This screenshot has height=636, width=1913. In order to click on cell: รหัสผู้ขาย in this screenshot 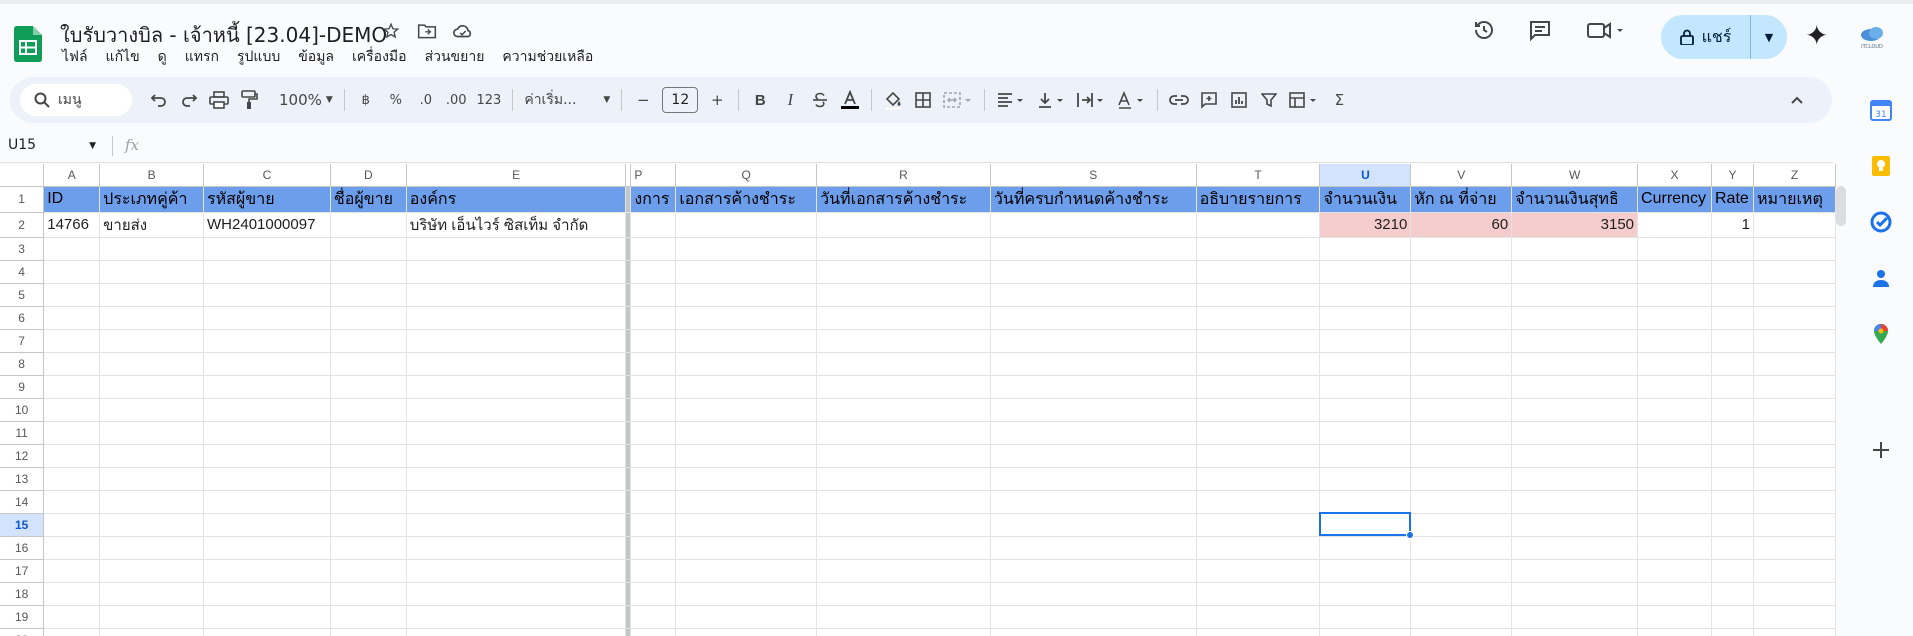, I will do `click(267, 199)`.